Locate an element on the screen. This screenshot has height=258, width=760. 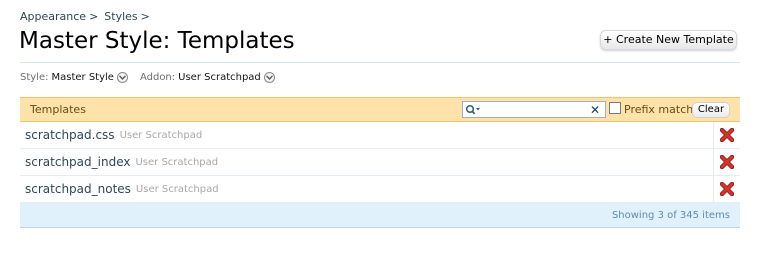
prefix-match-label: Prefix match is located at coordinates (658, 109).